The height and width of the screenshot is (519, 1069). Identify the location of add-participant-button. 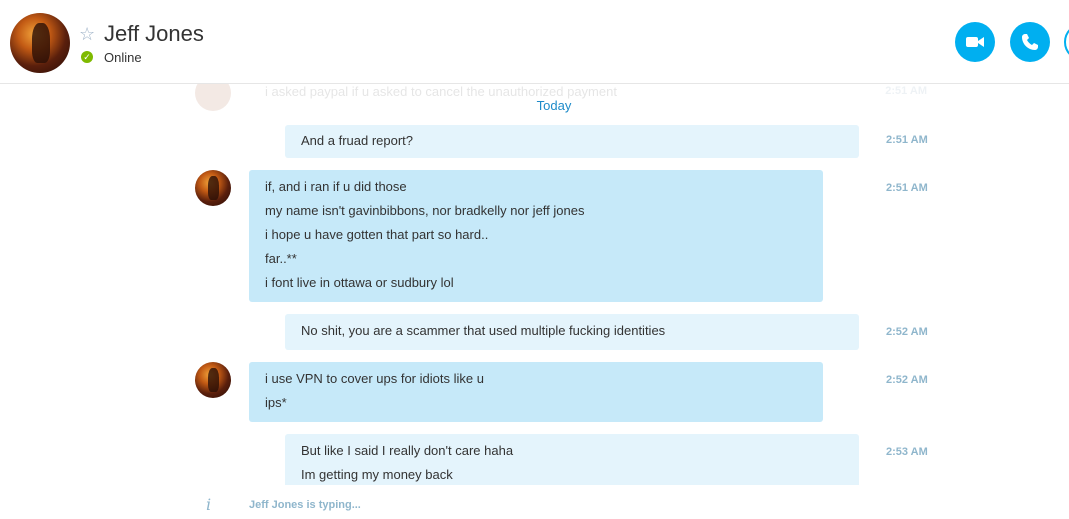
(1066, 42).